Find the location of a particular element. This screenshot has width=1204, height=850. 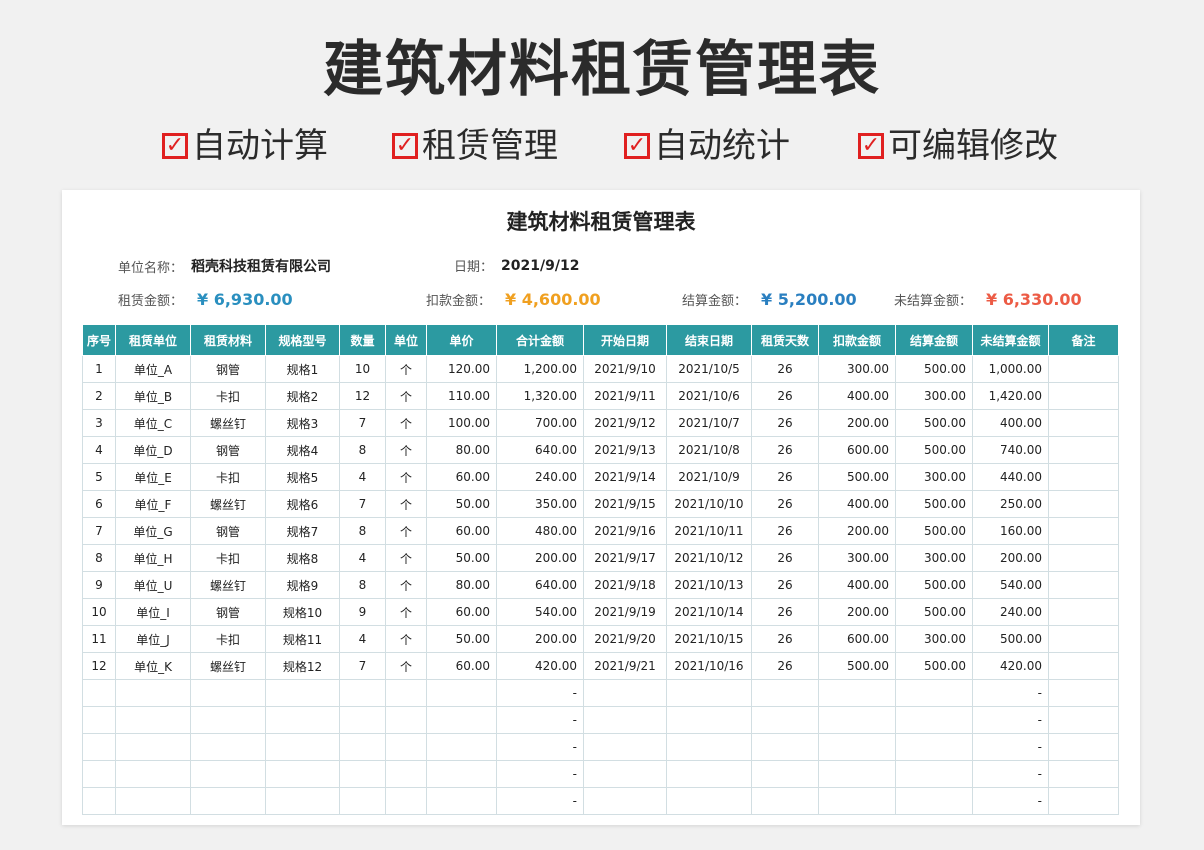

table-cell: 单位_F is located at coordinates (153, 504).